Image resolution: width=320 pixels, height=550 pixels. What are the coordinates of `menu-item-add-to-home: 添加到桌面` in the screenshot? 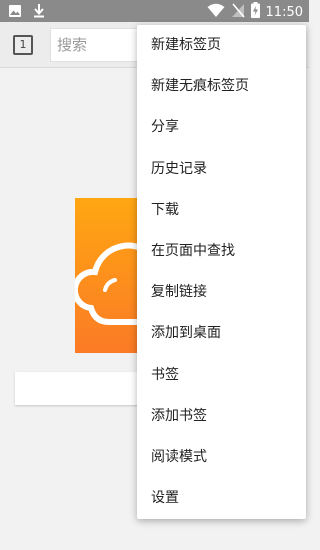 It's located at (221, 333).